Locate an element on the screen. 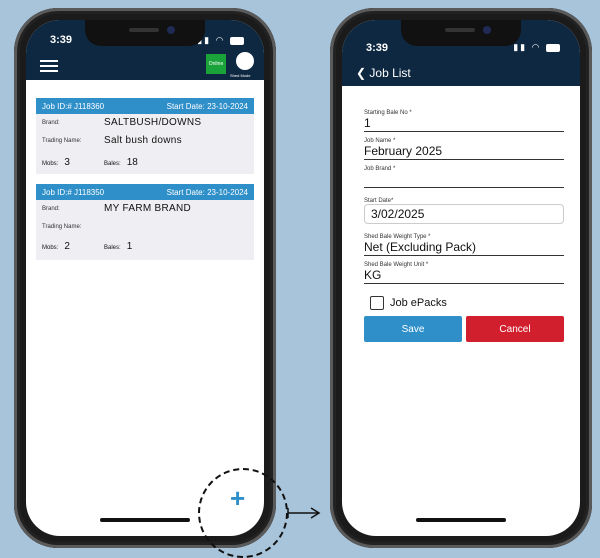 This screenshot has height=558, width=600. counts-row: Mobs: 3 Bales: 18 is located at coordinates (145, 162).